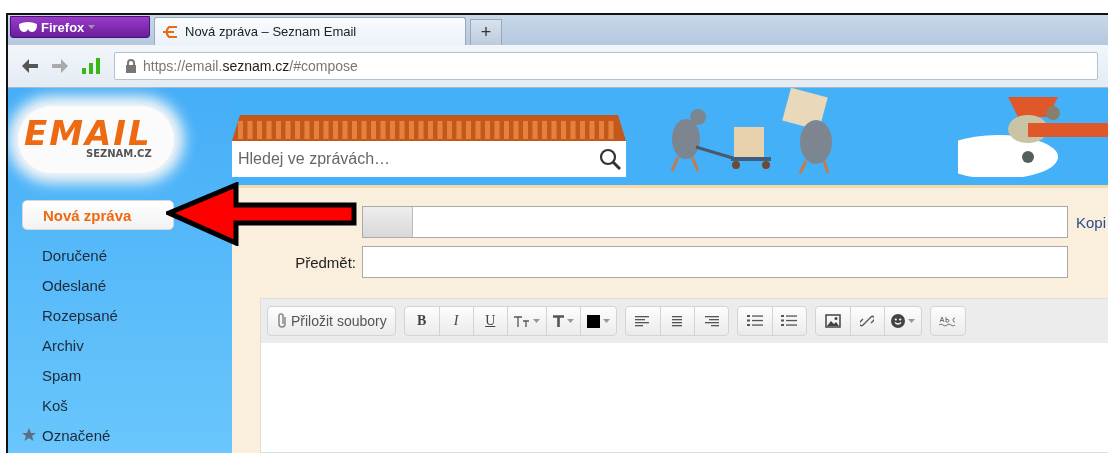 This screenshot has height=455, width=1108. What do you see at coordinates (867, 321) in the screenshot?
I see `link-icon` at bounding box center [867, 321].